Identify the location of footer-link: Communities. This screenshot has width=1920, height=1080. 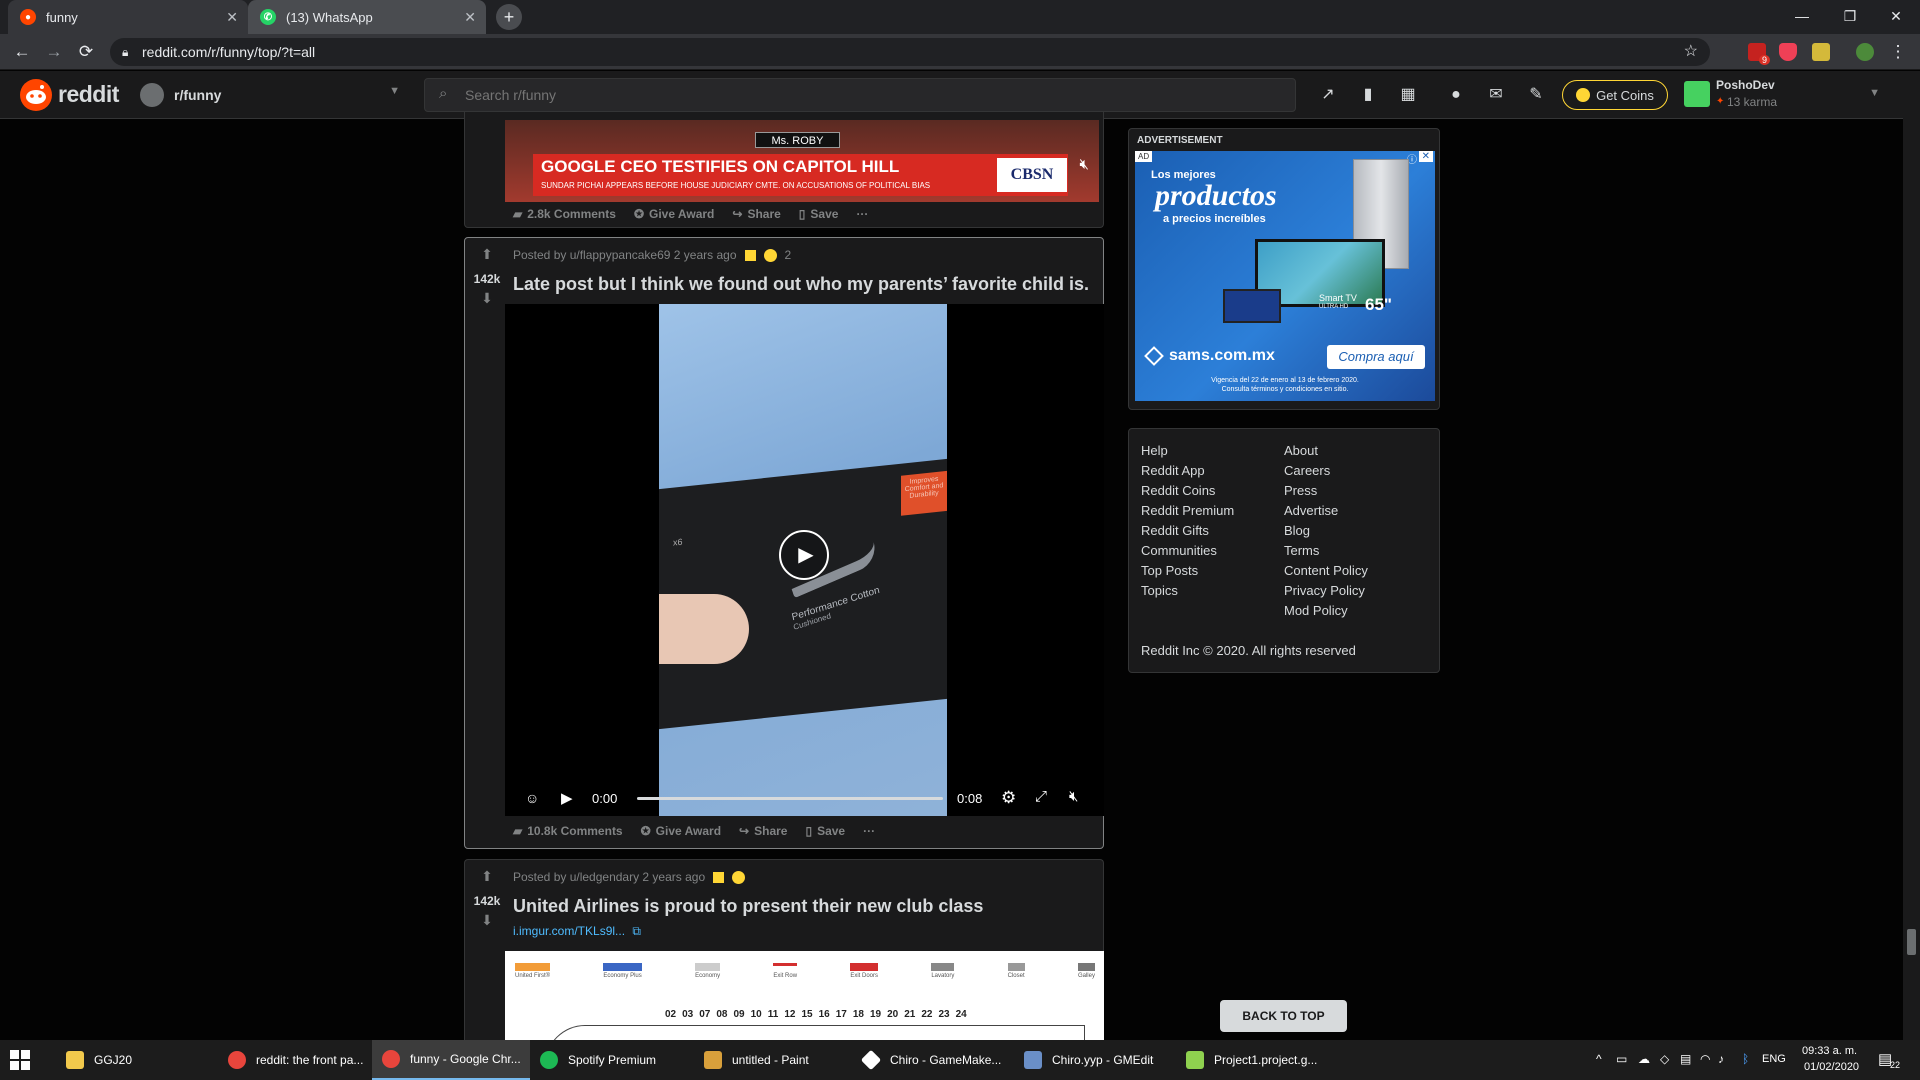
(1187, 551).